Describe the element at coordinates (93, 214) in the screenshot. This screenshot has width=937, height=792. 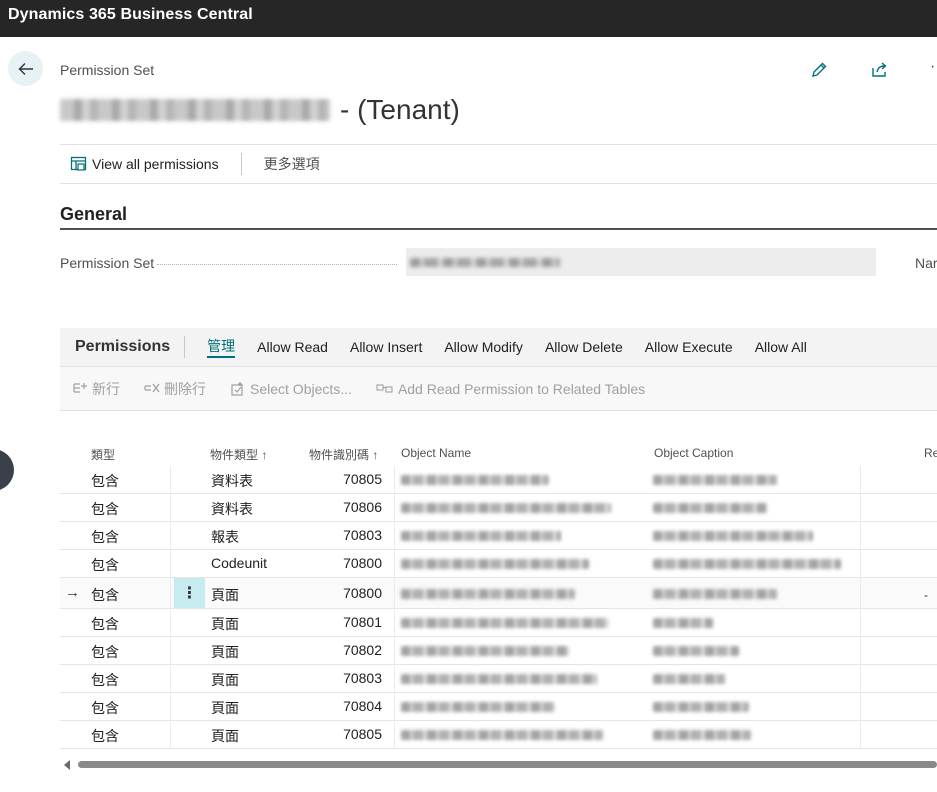
I see `general-section-title: General` at that location.